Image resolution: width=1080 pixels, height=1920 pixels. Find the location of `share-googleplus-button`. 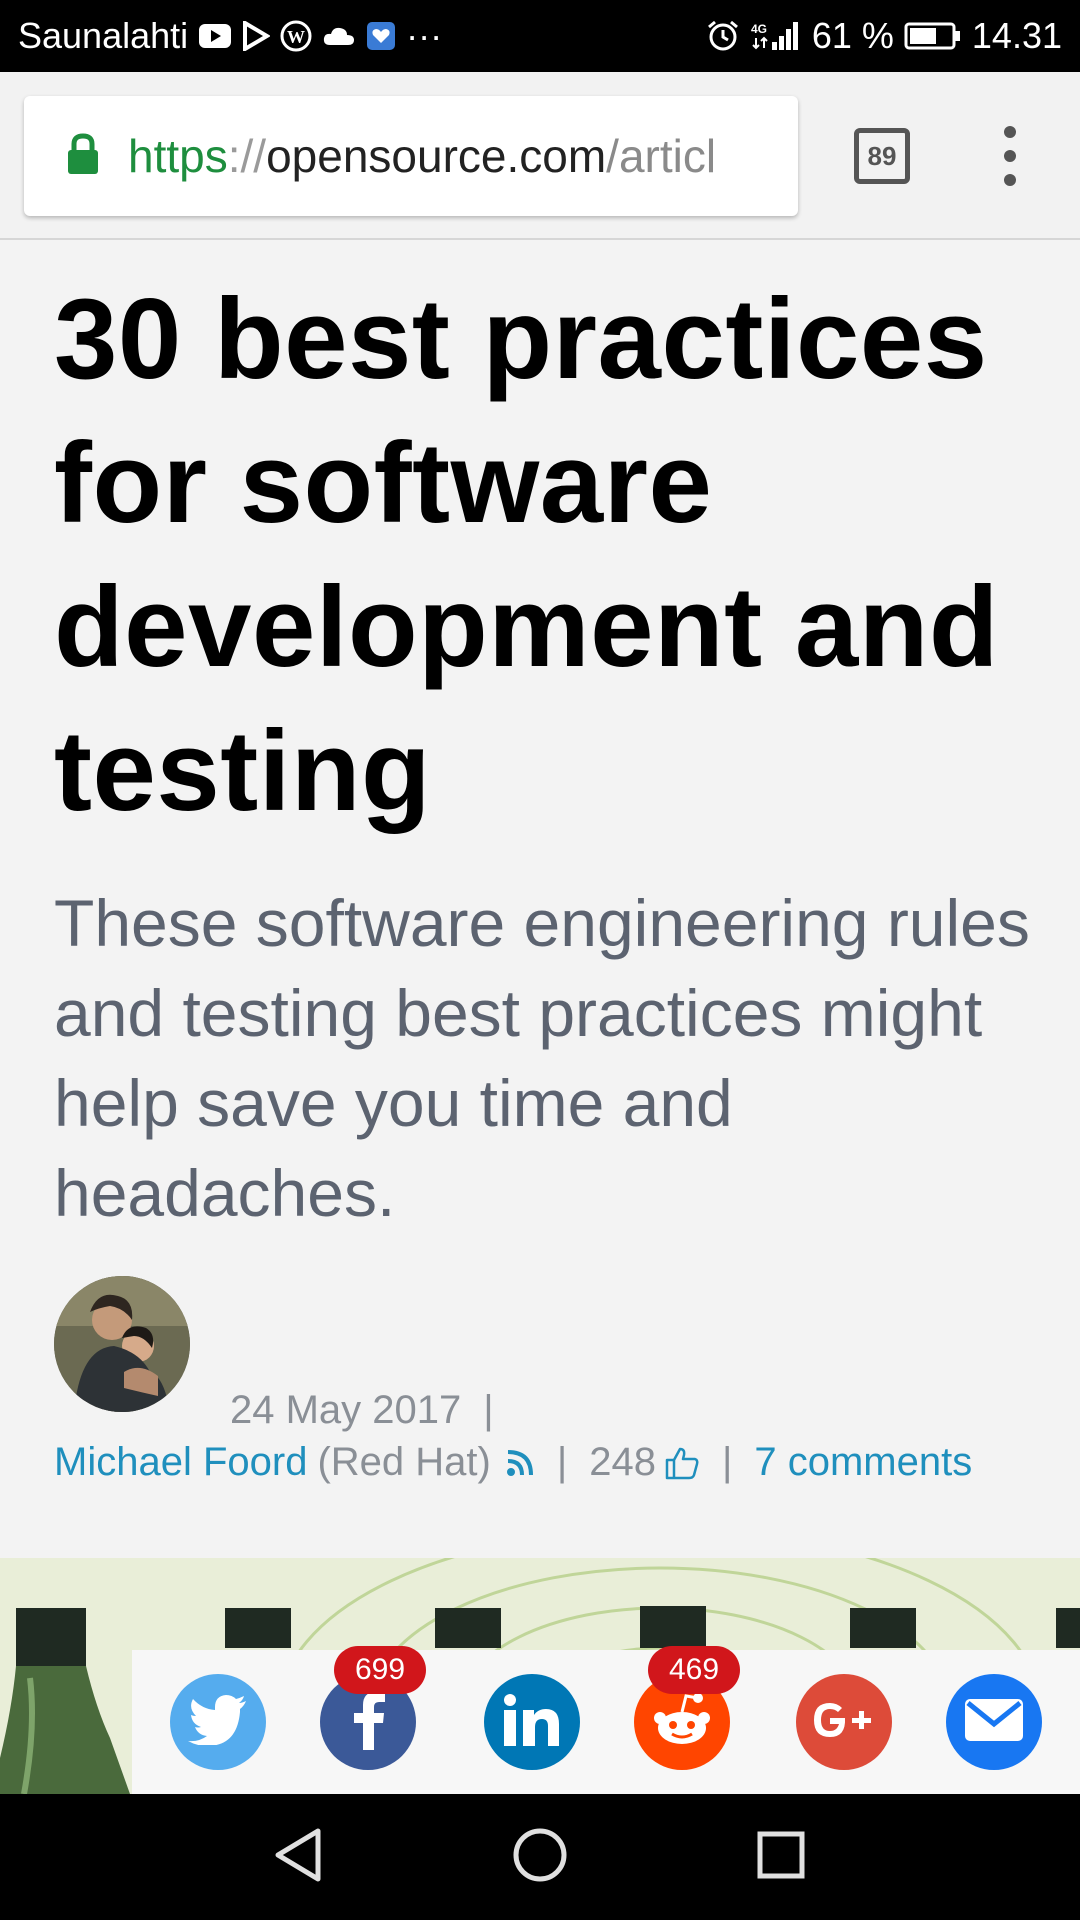

share-googleplus-button is located at coordinates (844, 1722).